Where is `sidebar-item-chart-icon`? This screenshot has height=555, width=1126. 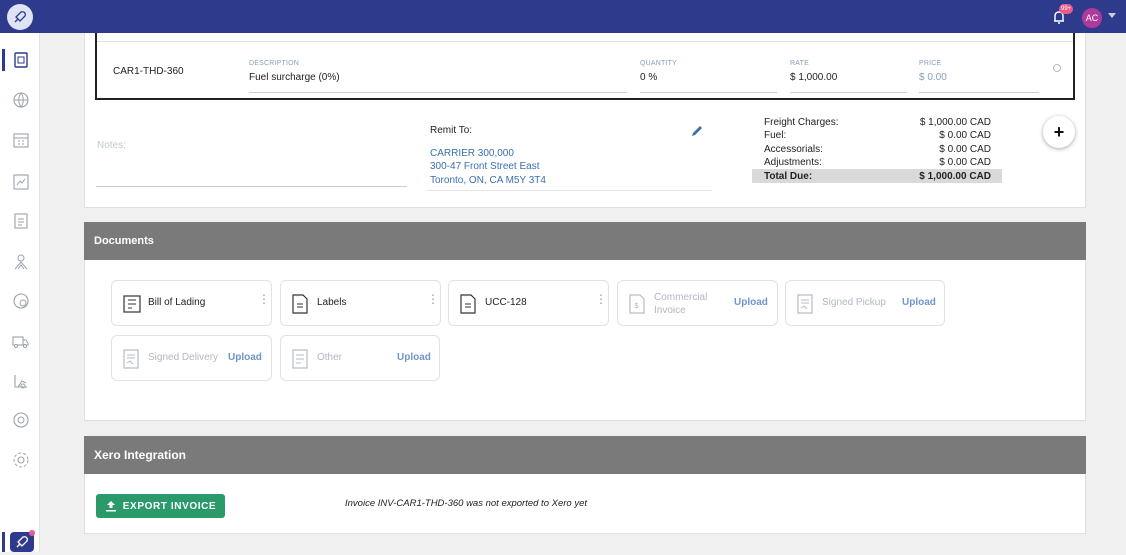 sidebar-item-chart-icon is located at coordinates (21, 182).